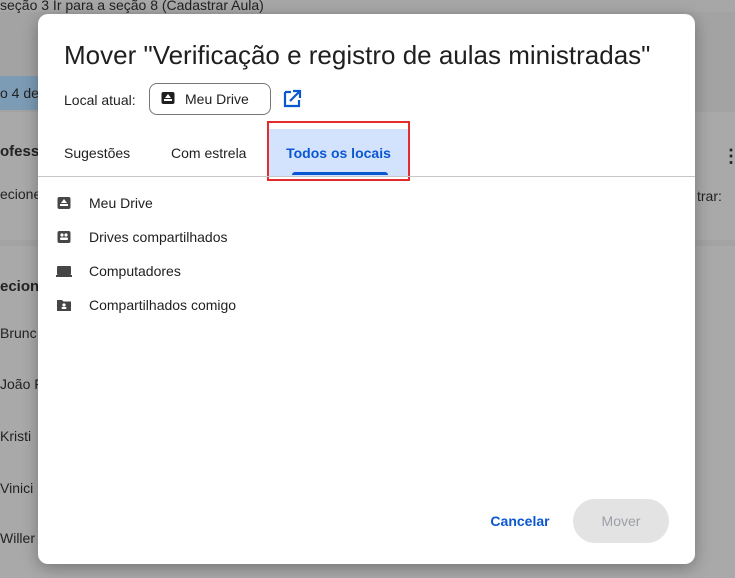 The width and height of the screenshot is (735, 578). What do you see at coordinates (709, 196) in the screenshot?
I see `background-fragment-right: trar:` at bounding box center [709, 196].